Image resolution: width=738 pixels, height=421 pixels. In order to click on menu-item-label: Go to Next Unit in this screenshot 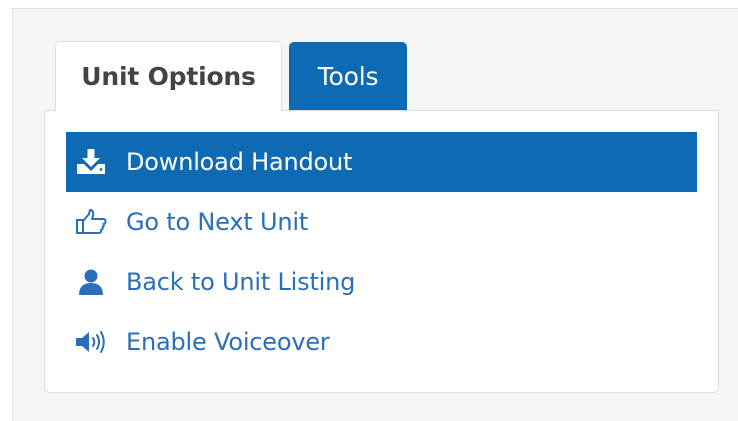, I will do `click(217, 222)`.